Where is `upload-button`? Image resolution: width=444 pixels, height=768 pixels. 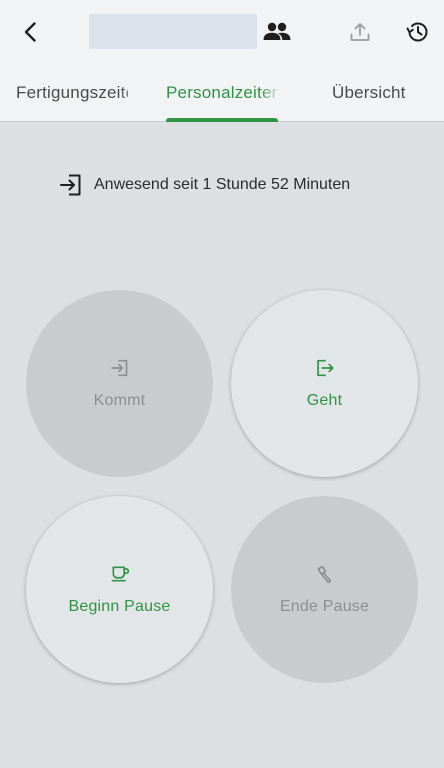 upload-button is located at coordinates (360, 32).